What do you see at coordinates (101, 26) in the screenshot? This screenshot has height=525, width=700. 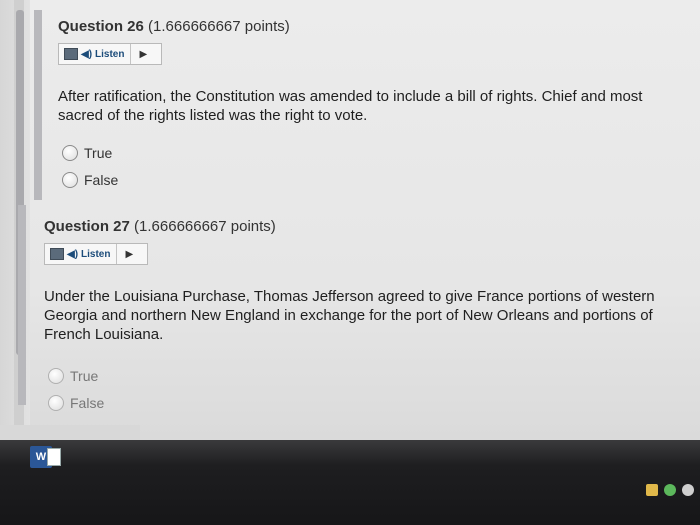 I see `question-number: Question 26` at bounding box center [101, 26].